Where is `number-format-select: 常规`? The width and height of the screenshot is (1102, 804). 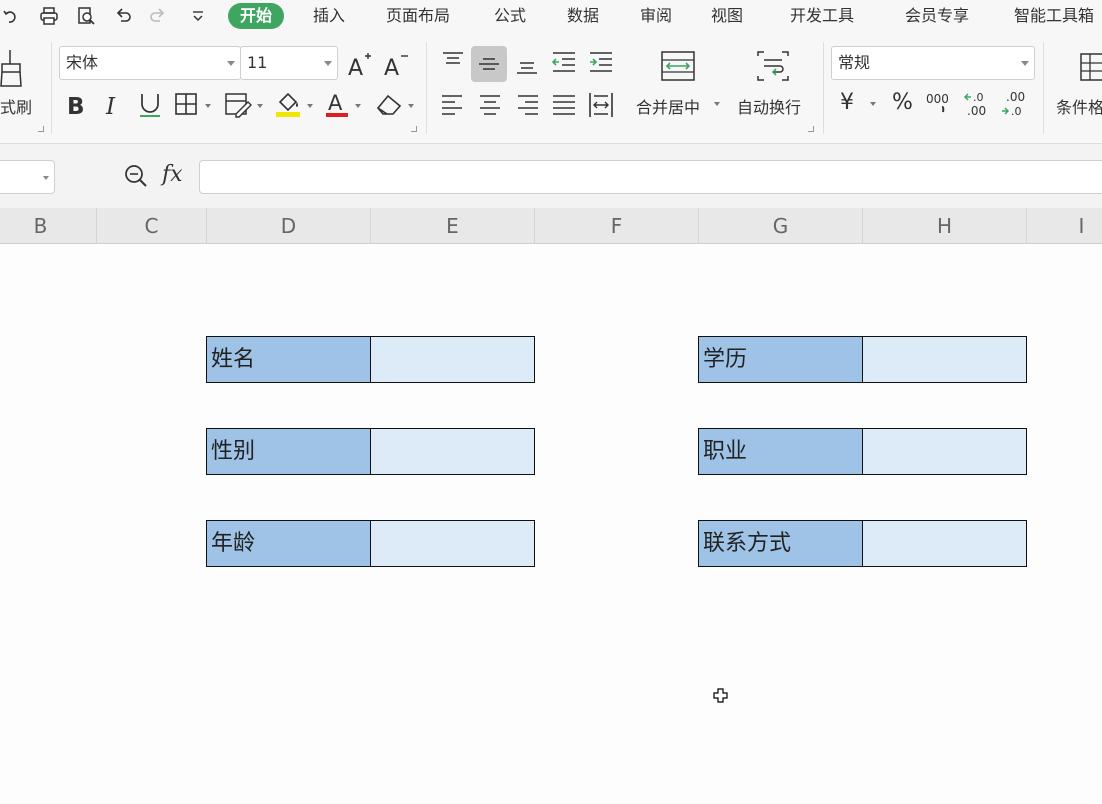 number-format-select: 常规 is located at coordinates (933, 63).